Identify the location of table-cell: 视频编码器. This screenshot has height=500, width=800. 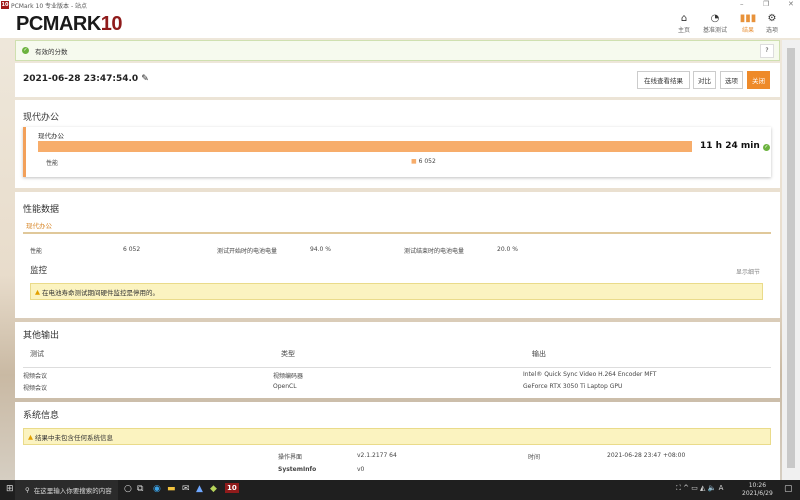
(288, 376).